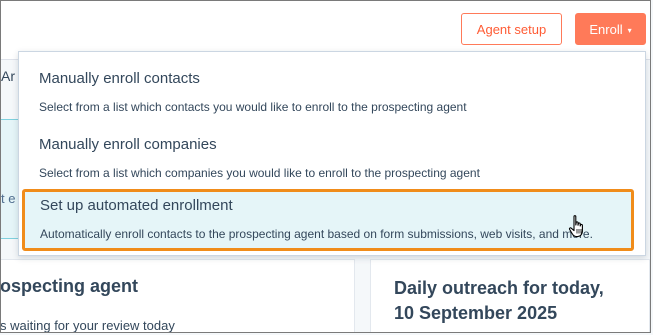  I want to click on enroll-button: Enroll ▾, so click(610, 29).